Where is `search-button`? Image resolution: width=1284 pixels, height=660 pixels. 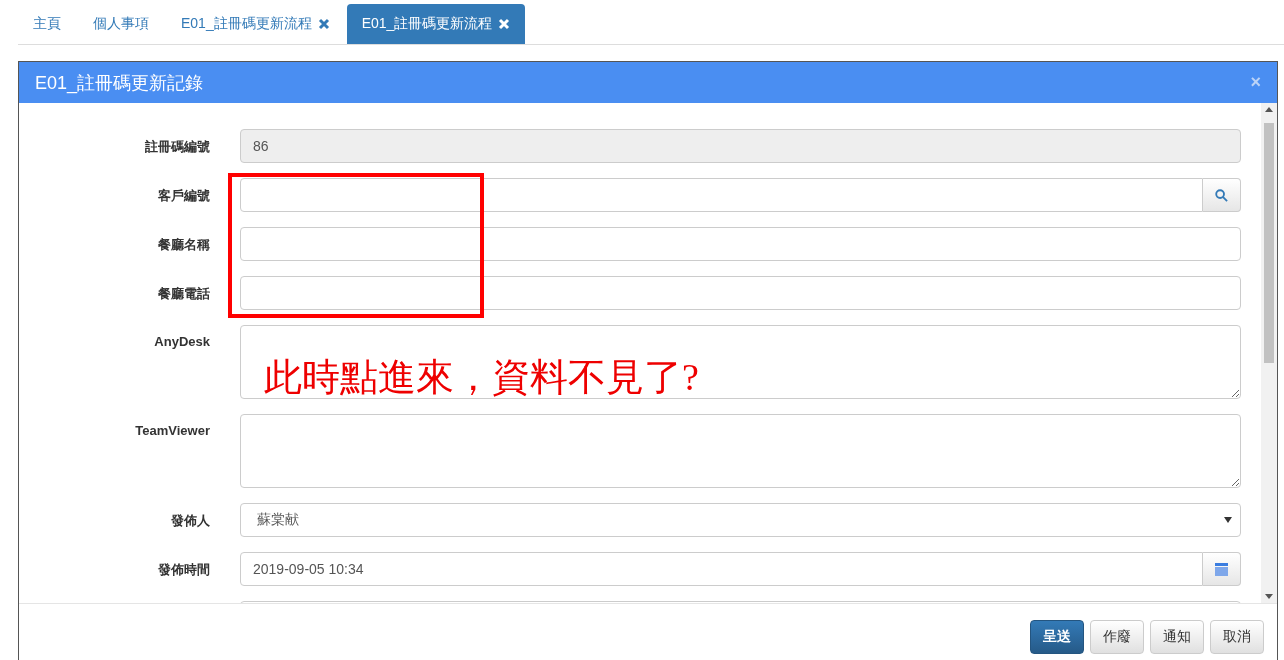
search-button is located at coordinates (1222, 195).